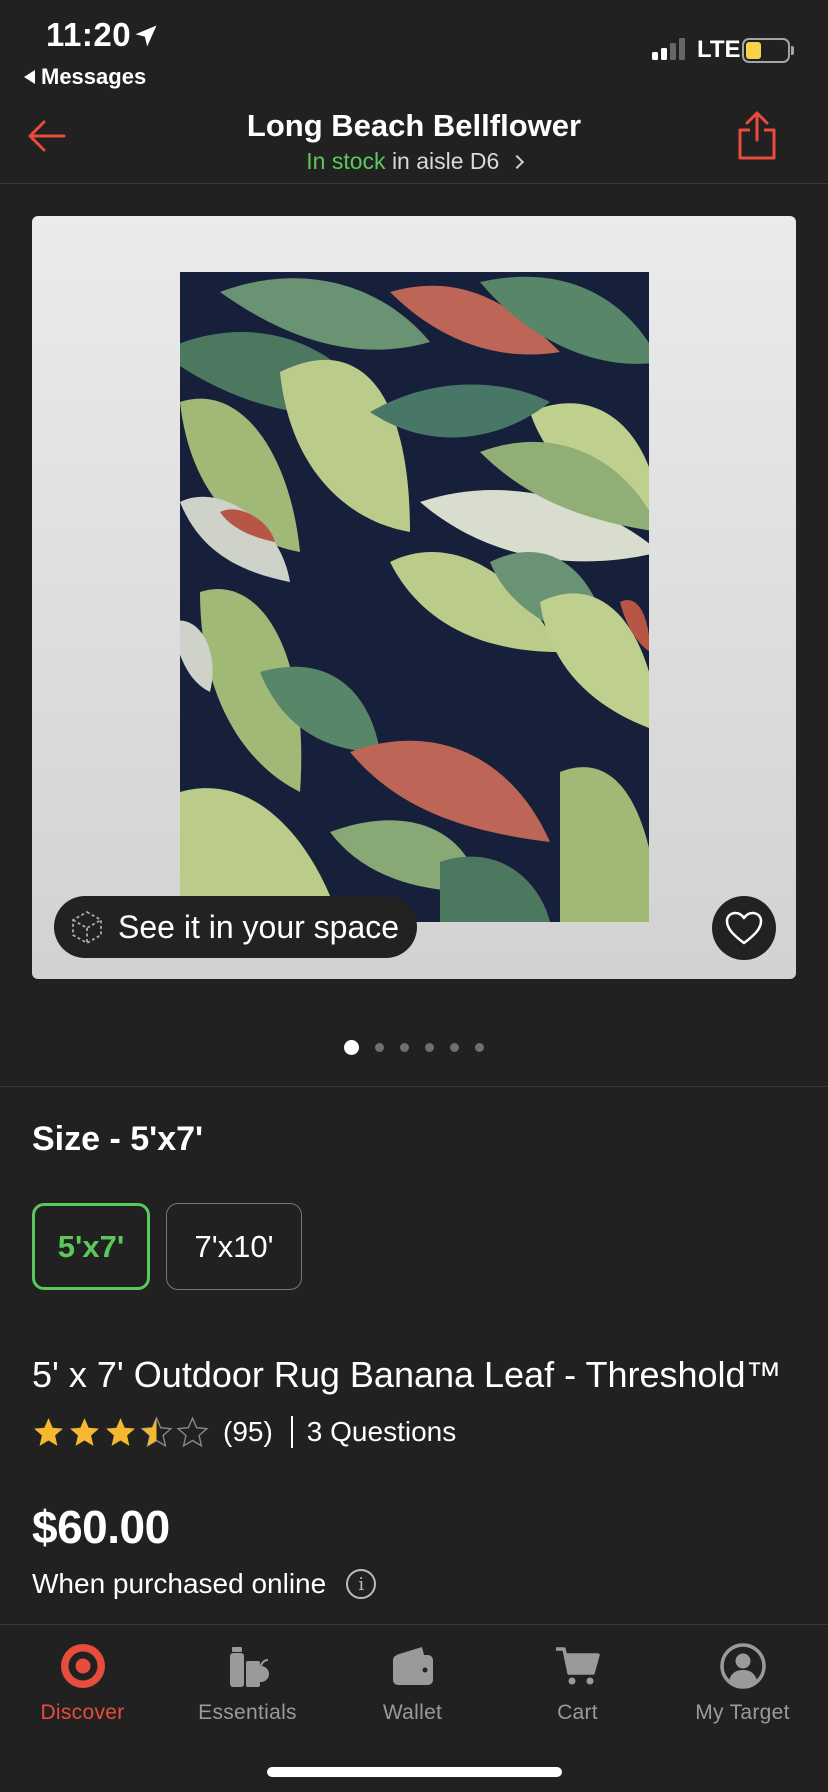 This screenshot has width=828, height=1792. Describe the element at coordinates (91, 1246) in the screenshot. I see `size-option-5x7: 5'x7'` at that location.